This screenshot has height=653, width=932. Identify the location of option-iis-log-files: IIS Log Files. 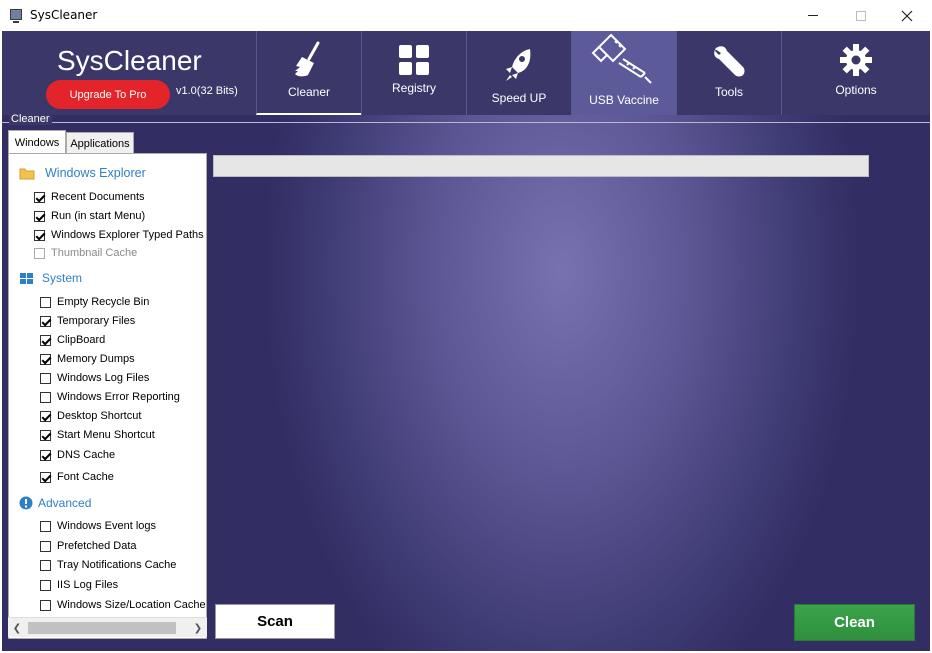
(79, 585).